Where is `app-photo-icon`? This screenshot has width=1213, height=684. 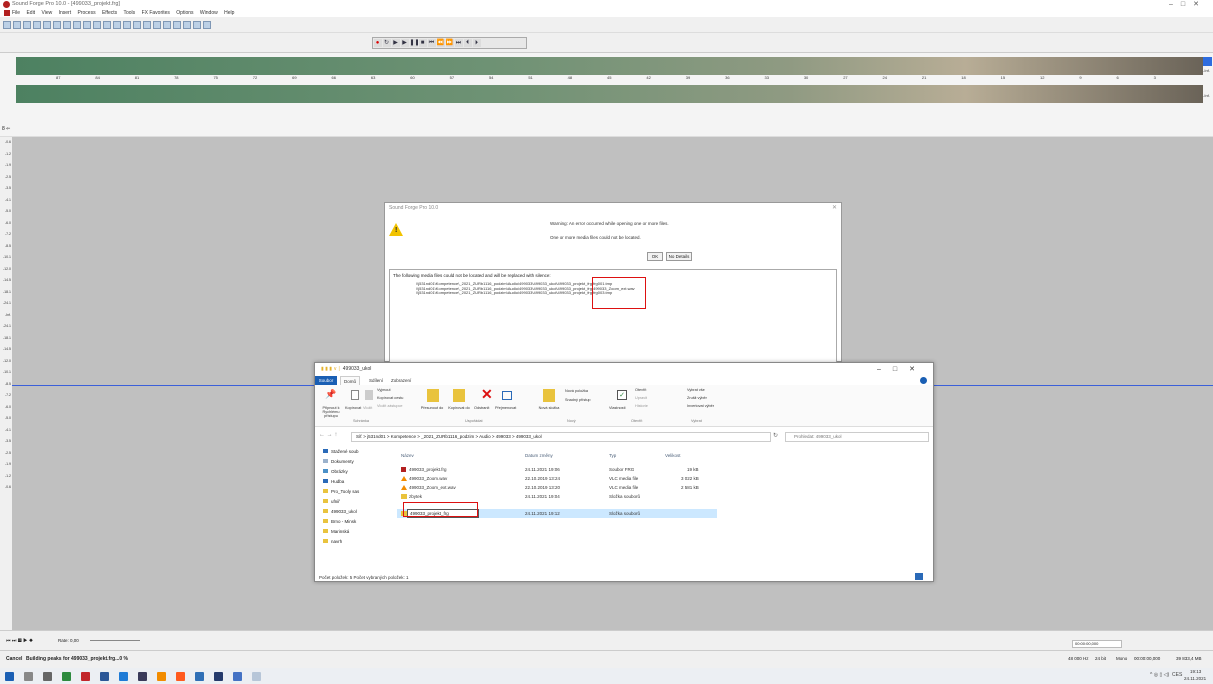
app-photo-icon is located at coordinates (199, 676).